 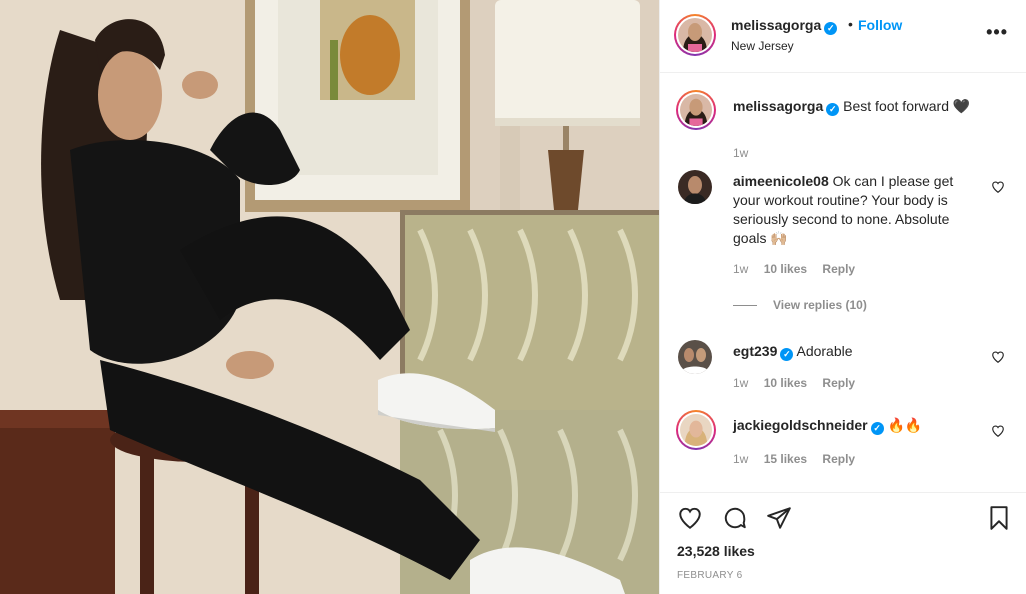 What do you see at coordinates (709, 575) in the screenshot?
I see `post-date: FEBRUARY 6` at bounding box center [709, 575].